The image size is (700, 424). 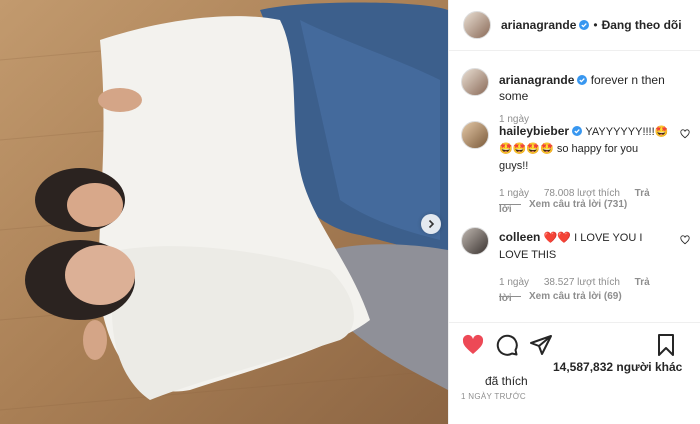 What do you see at coordinates (475, 82) in the screenshot?
I see `caption-avatar` at bounding box center [475, 82].